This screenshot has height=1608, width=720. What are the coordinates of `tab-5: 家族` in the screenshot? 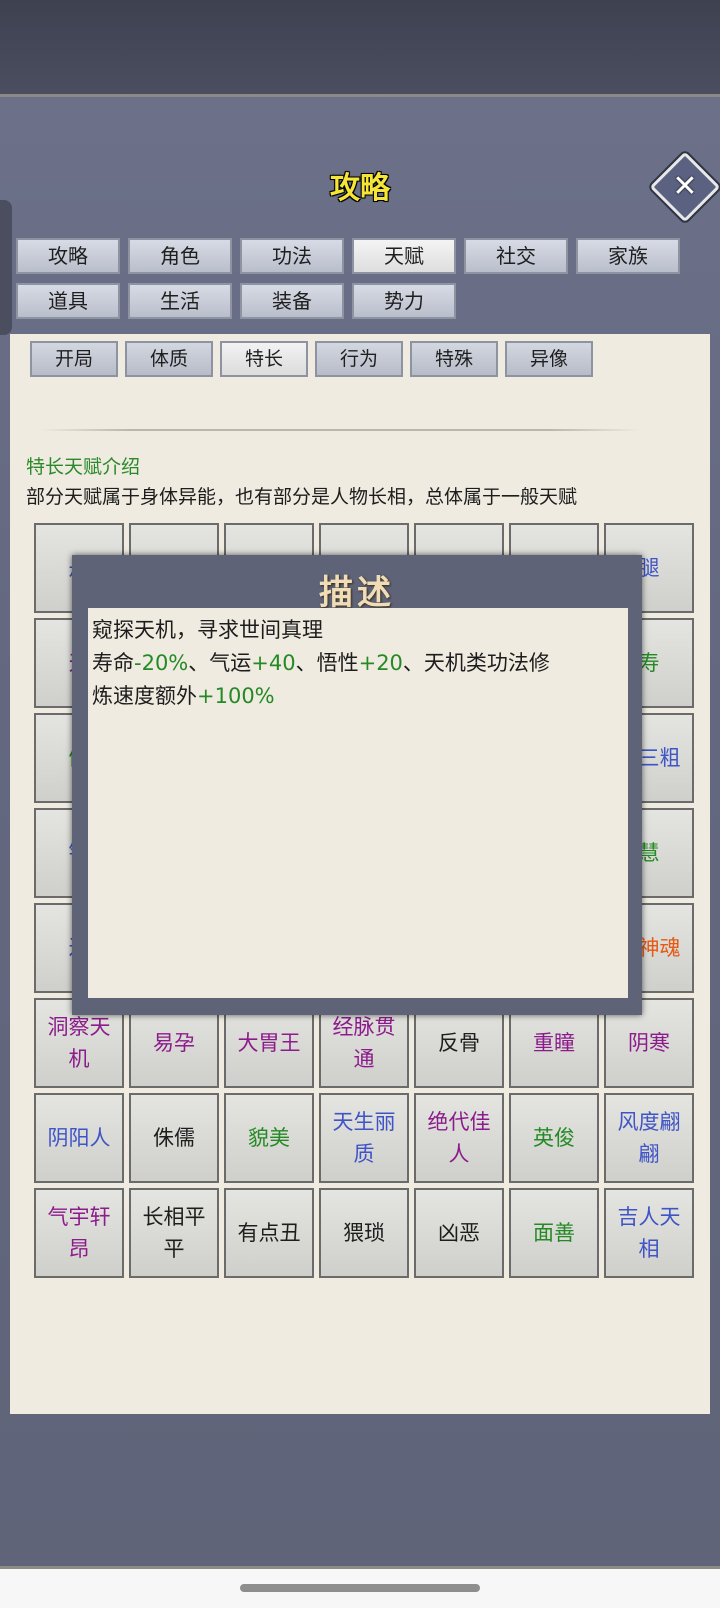 It's located at (628, 256).